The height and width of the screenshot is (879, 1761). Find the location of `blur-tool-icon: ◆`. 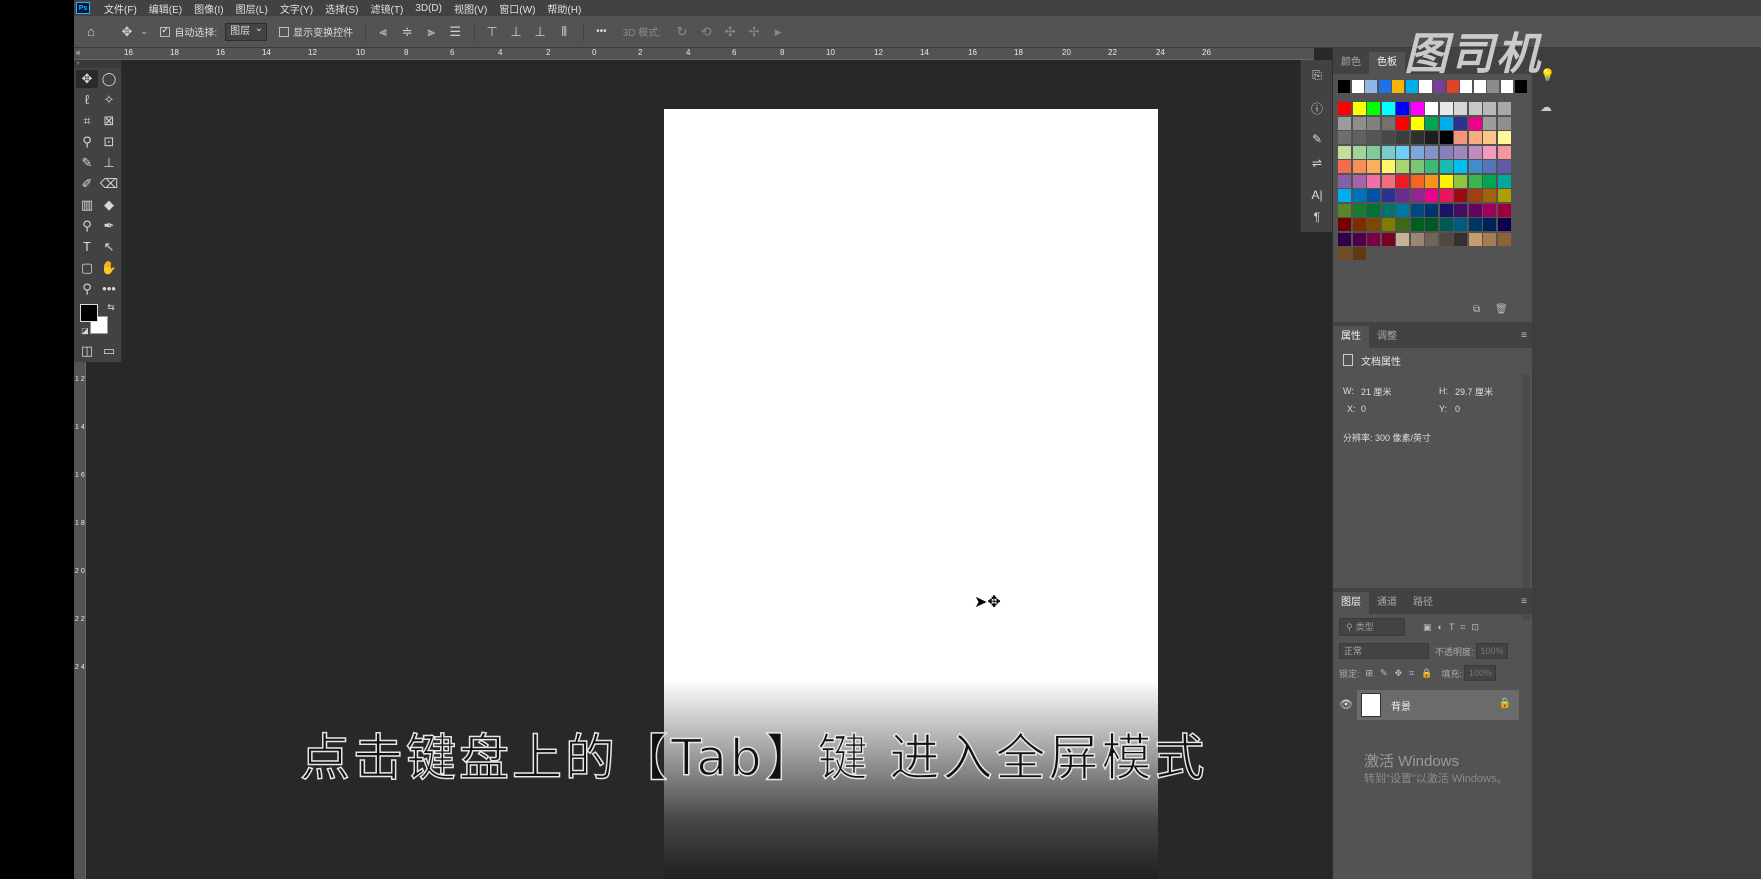

blur-tool-icon: ◆ is located at coordinates (109, 205).